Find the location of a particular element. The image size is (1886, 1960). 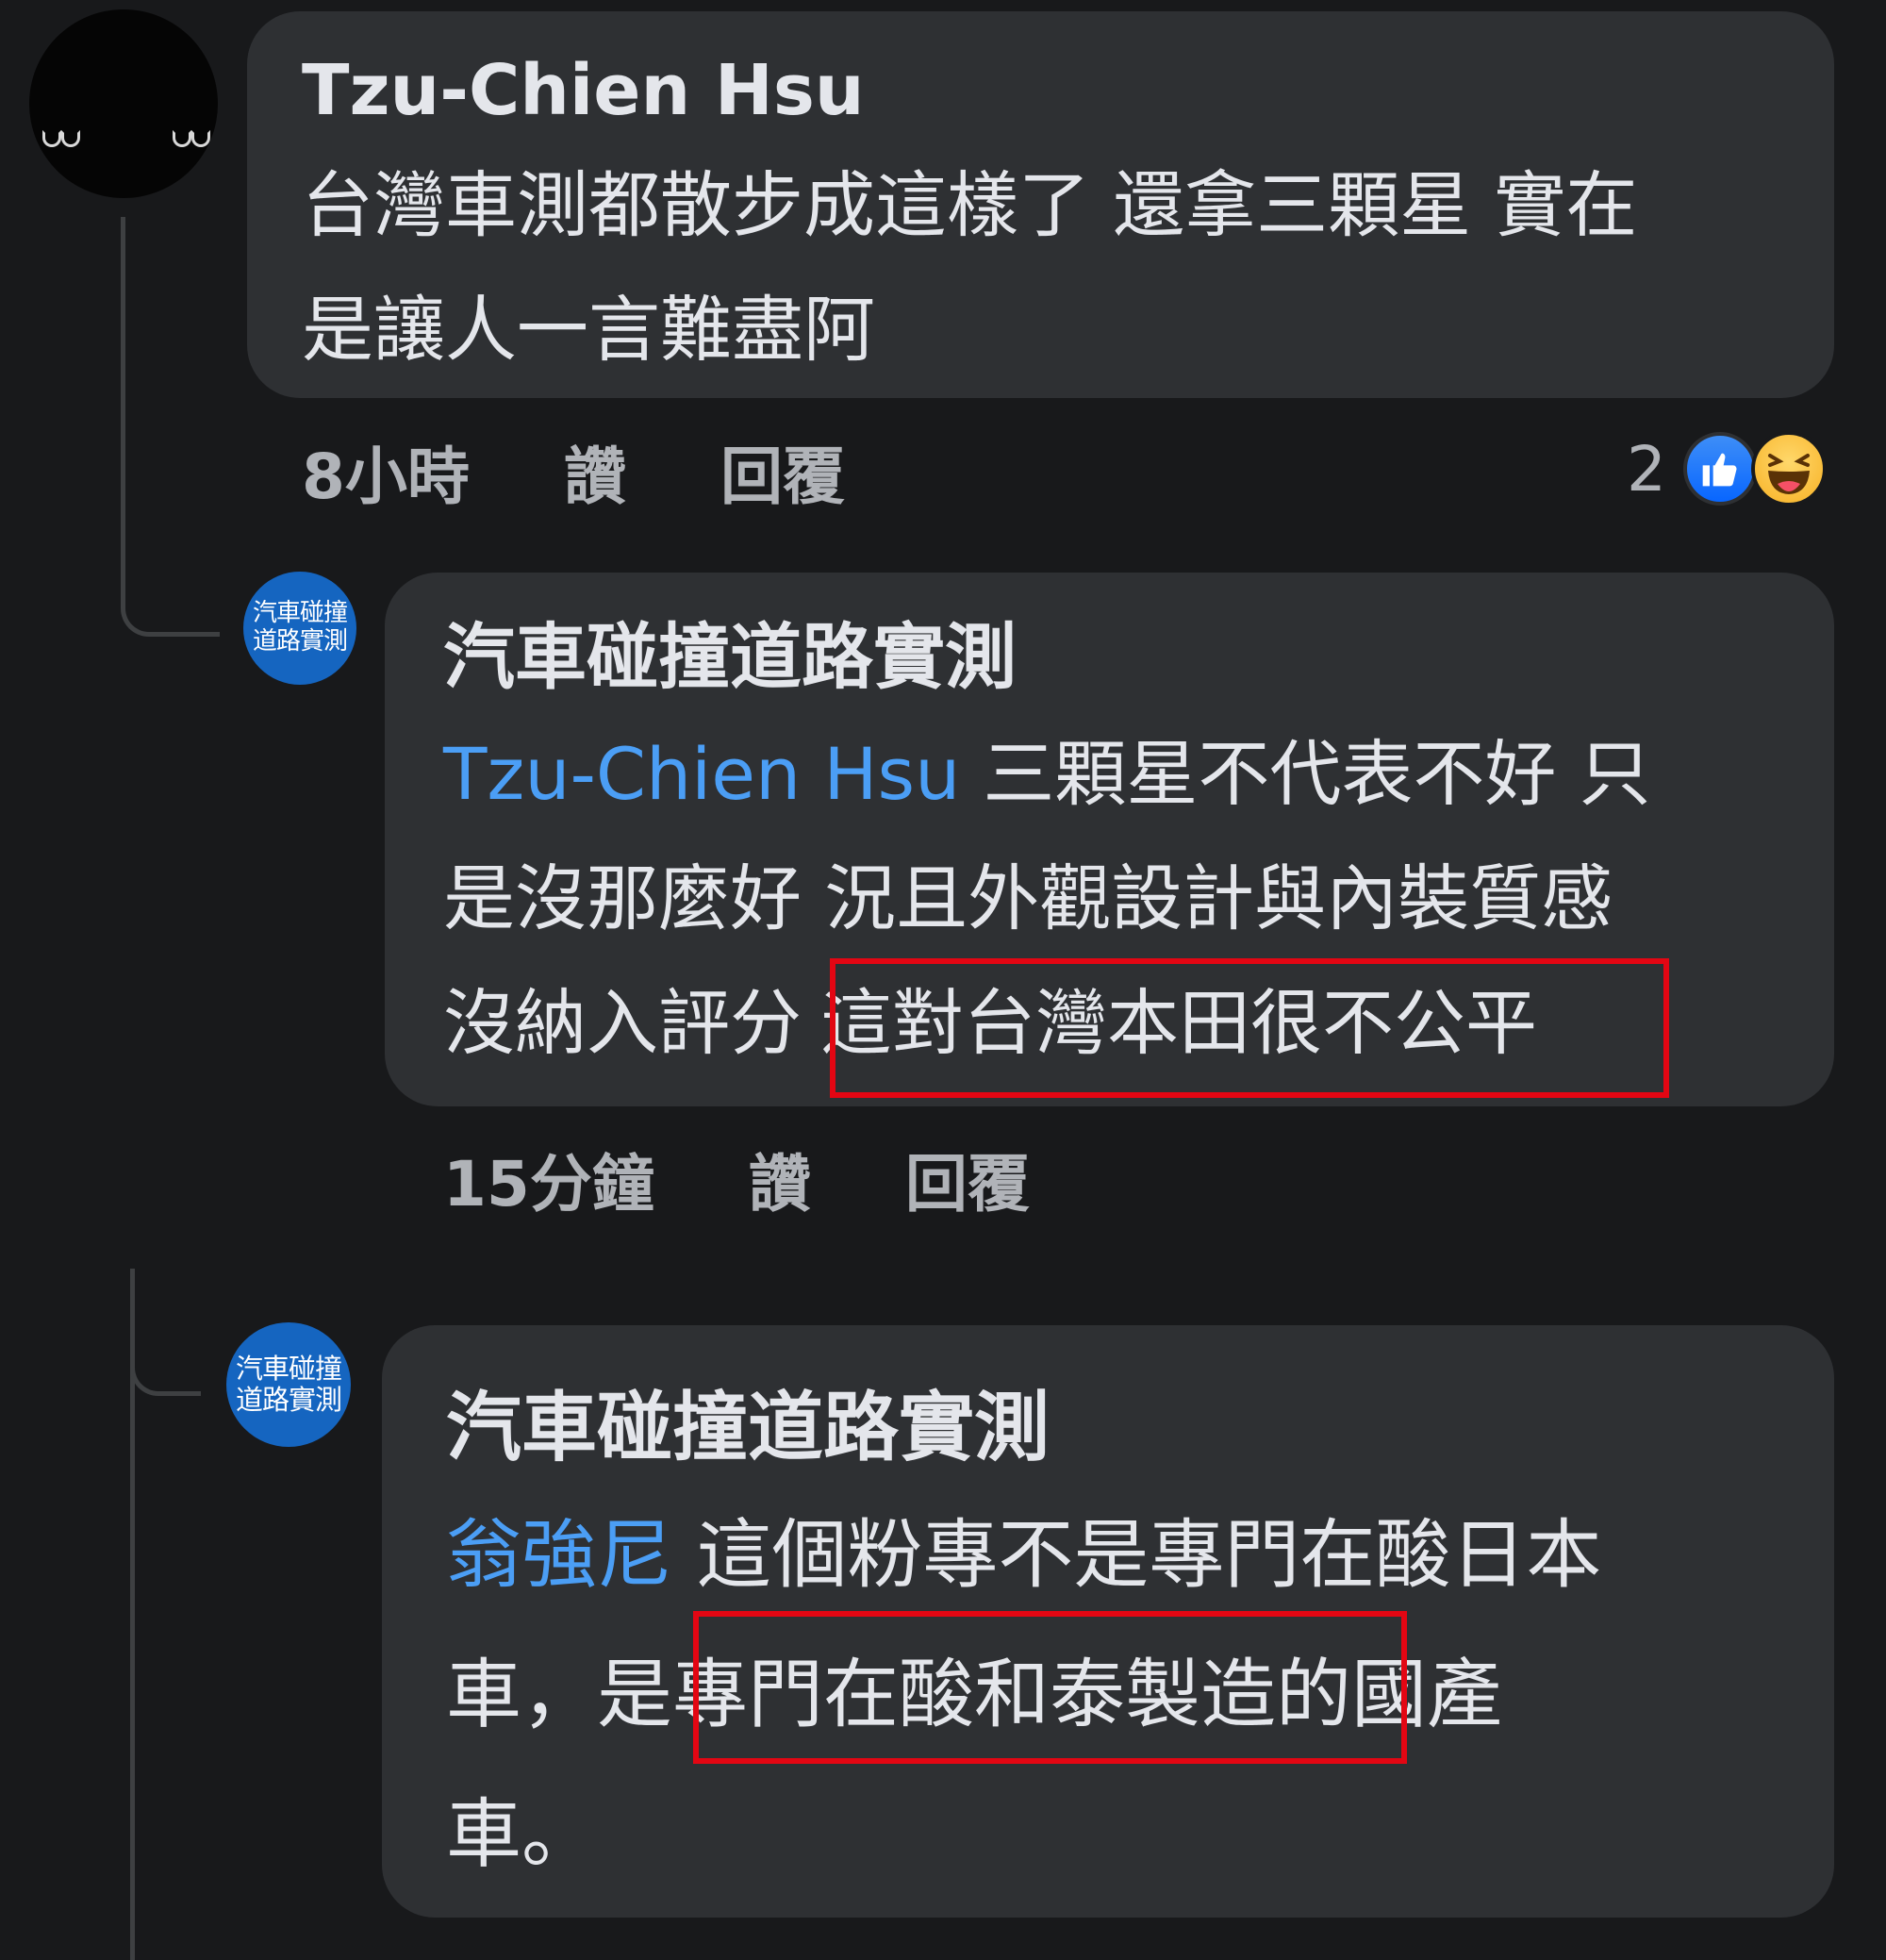

text-segment: 這個粉專不是專門在酸日本 is located at coordinates (1137, 1555).